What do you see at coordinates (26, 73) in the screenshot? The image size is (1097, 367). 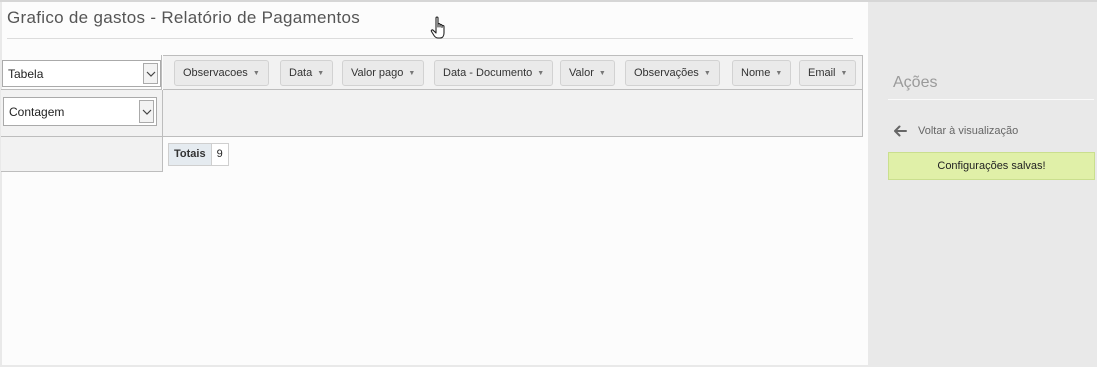 I see `renderer-select-value: Tabela` at bounding box center [26, 73].